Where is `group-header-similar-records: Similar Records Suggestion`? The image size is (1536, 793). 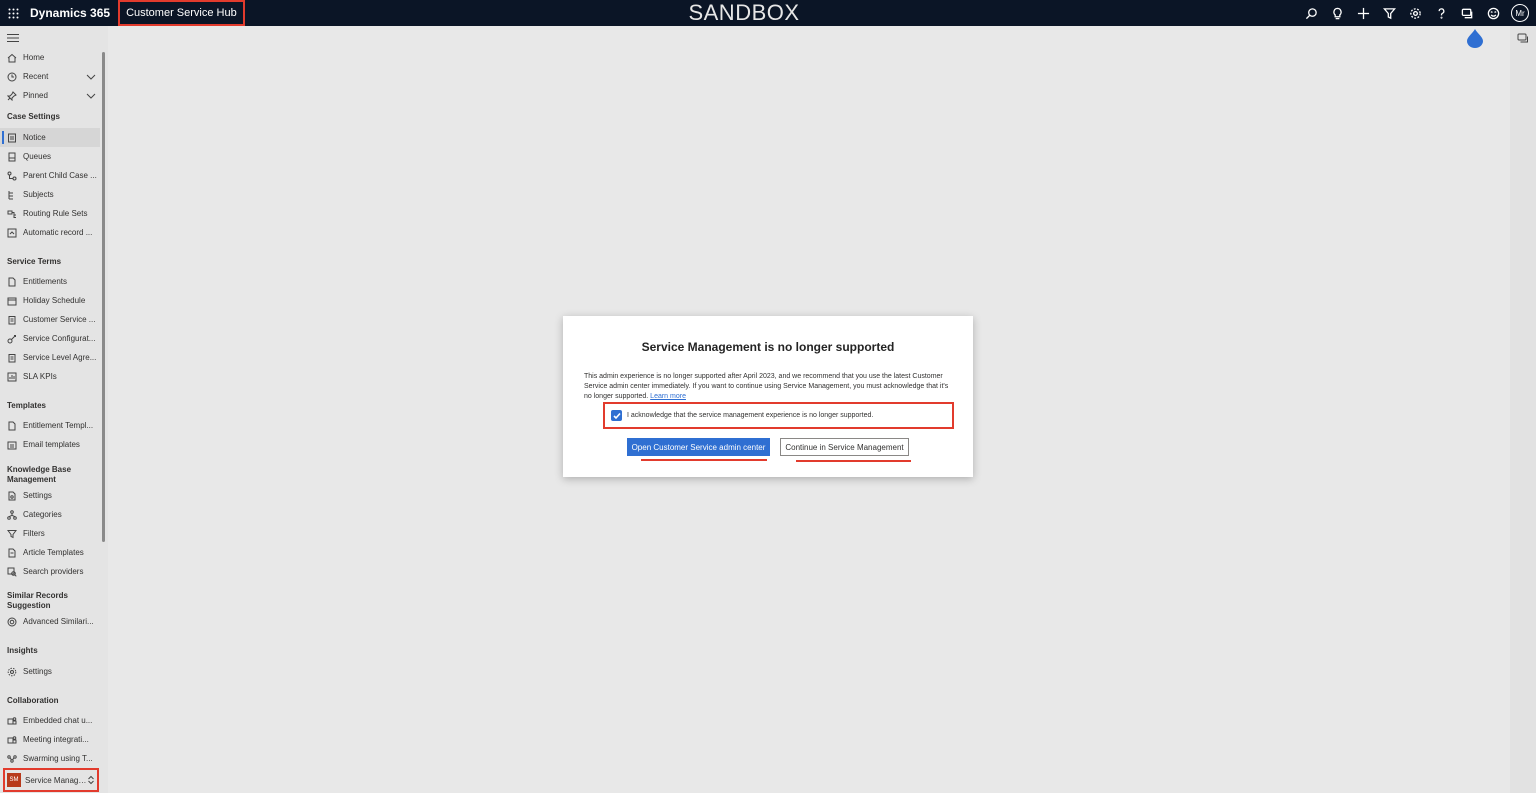 group-header-similar-records: Similar Records Suggestion is located at coordinates (37, 600).